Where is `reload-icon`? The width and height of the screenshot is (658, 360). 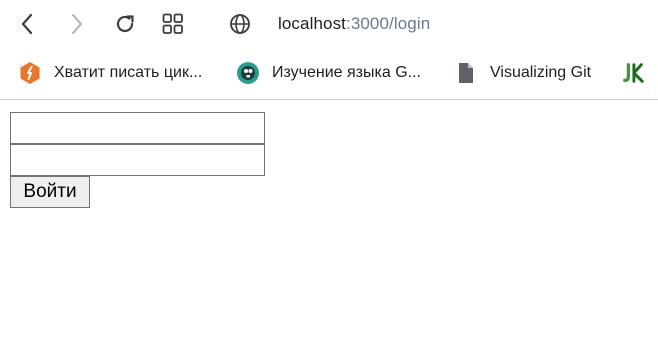
reload-icon is located at coordinates (125, 24).